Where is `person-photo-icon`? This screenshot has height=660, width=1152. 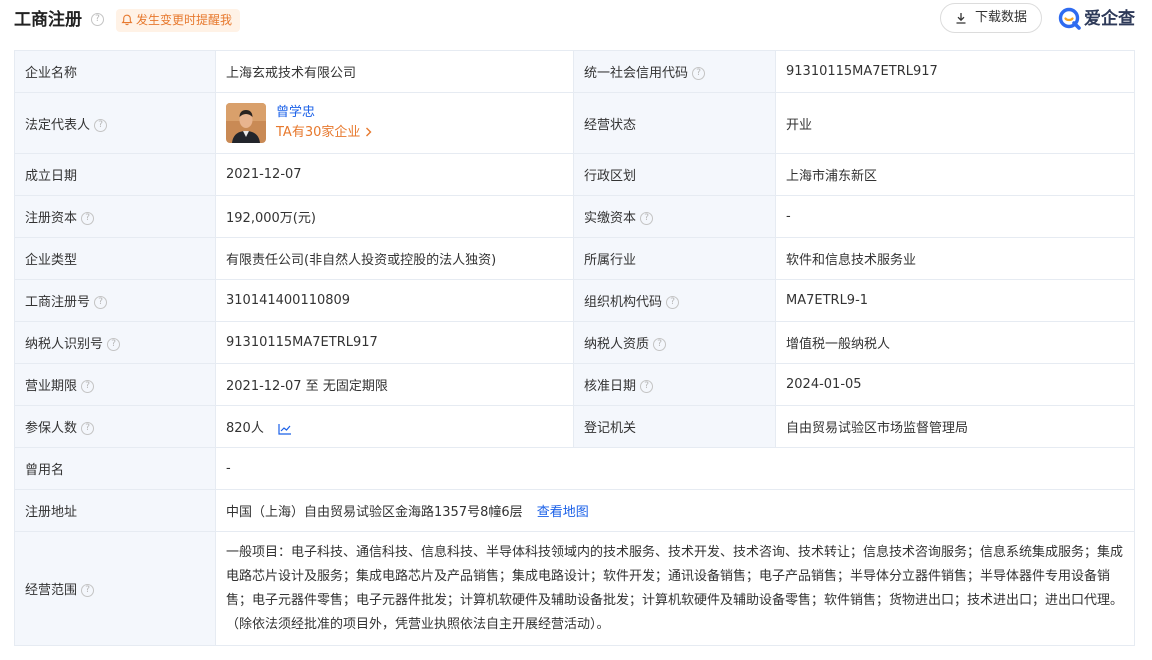
person-photo-icon is located at coordinates (246, 123).